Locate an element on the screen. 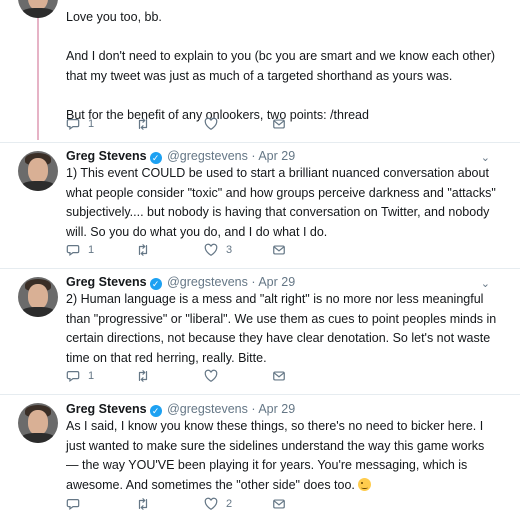 The height and width of the screenshot is (520, 520). reply-button is located at coordinates (73, 504).